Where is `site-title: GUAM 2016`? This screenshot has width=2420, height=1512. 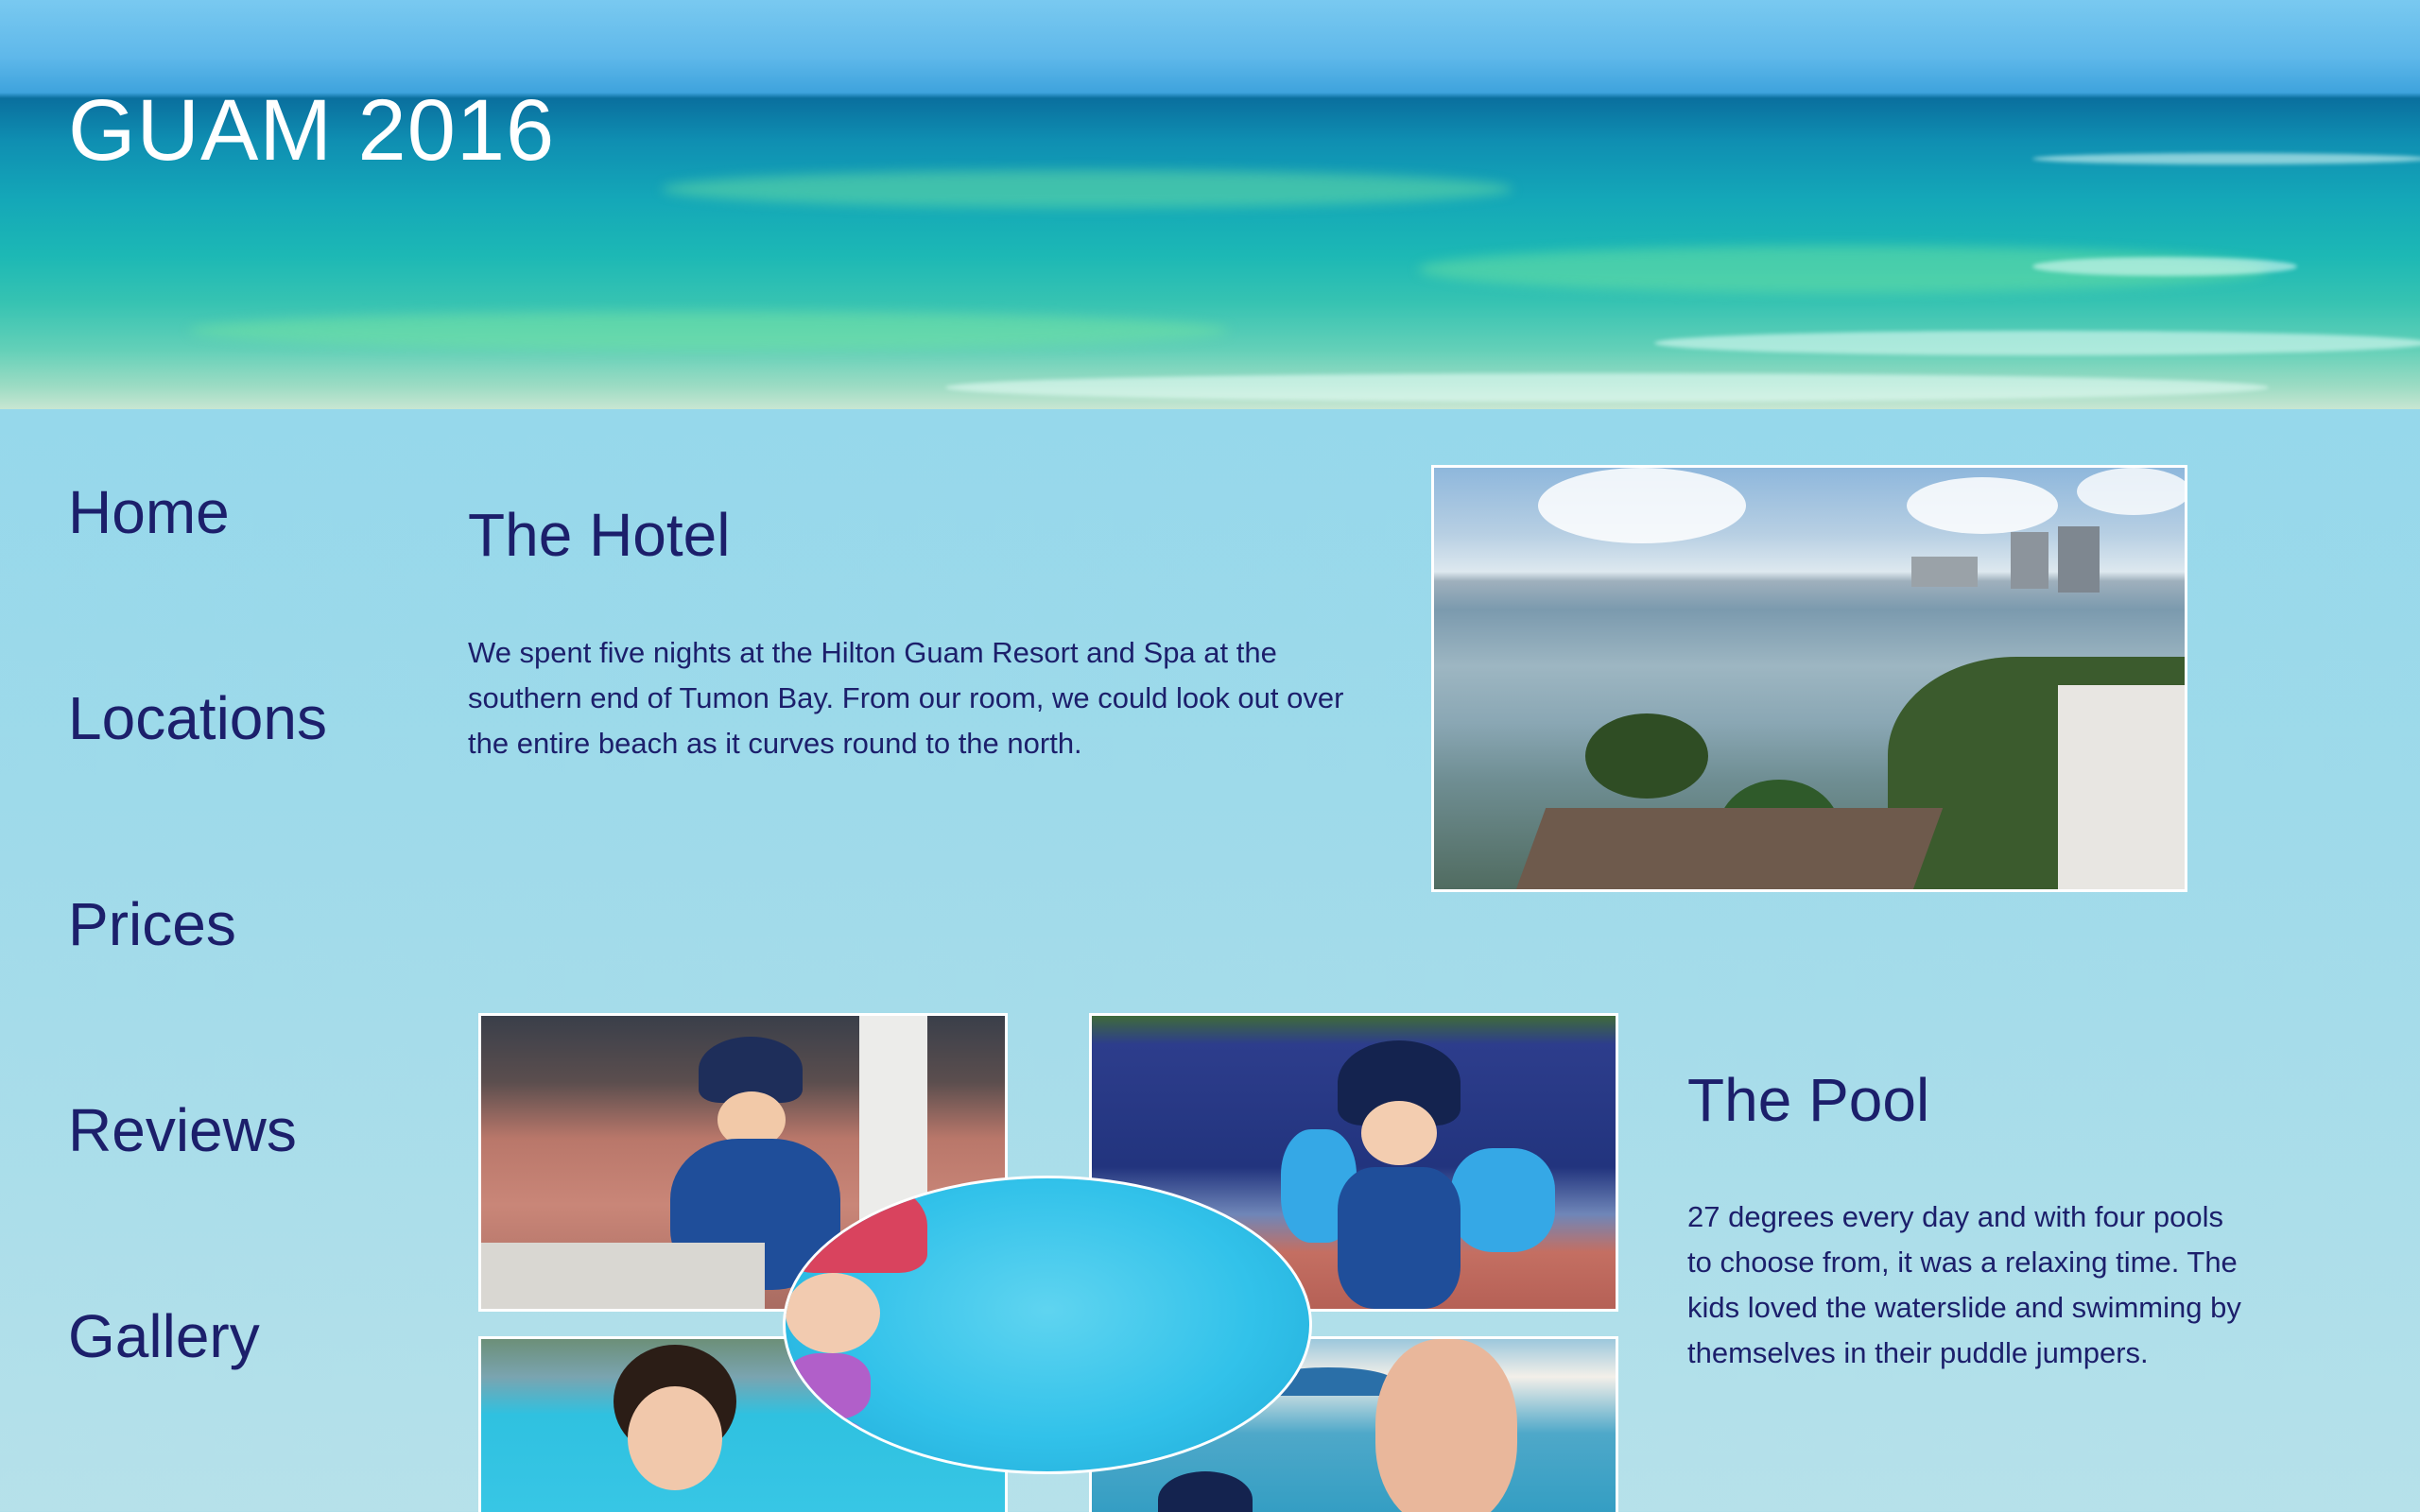 site-title: GUAM 2016 is located at coordinates (312, 130).